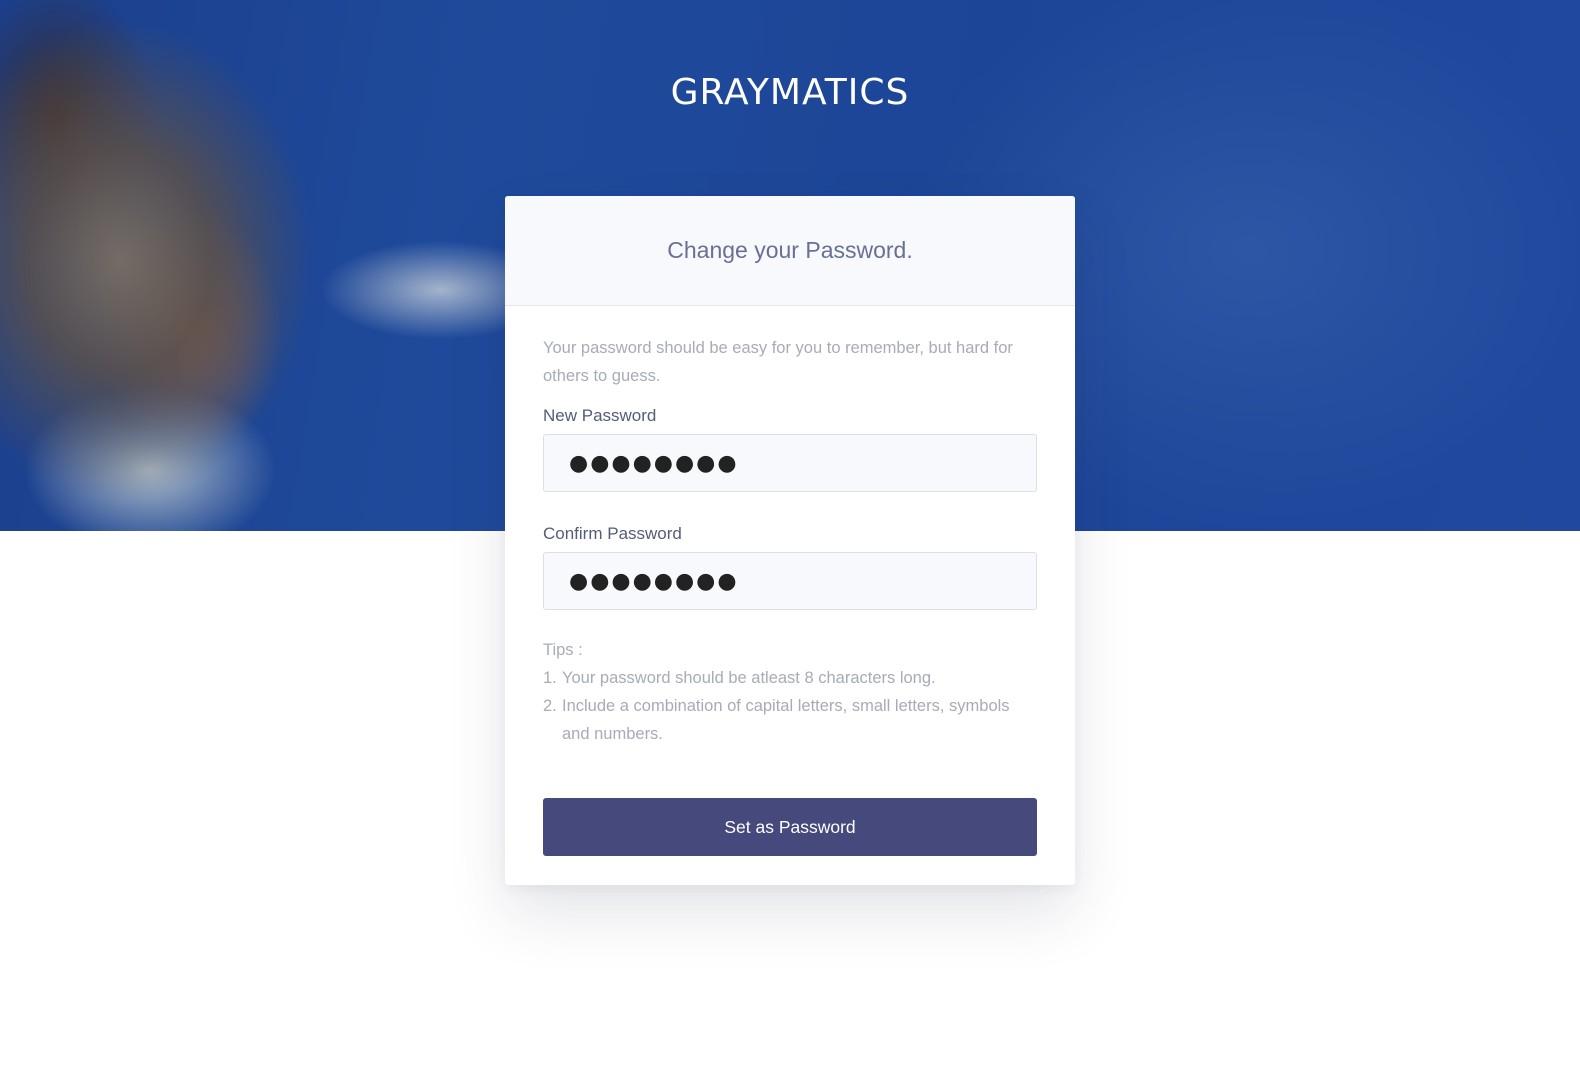 Image resolution: width=1580 pixels, height=1080 pixels. I want to click on confirm-password-field, so click(790, 581).